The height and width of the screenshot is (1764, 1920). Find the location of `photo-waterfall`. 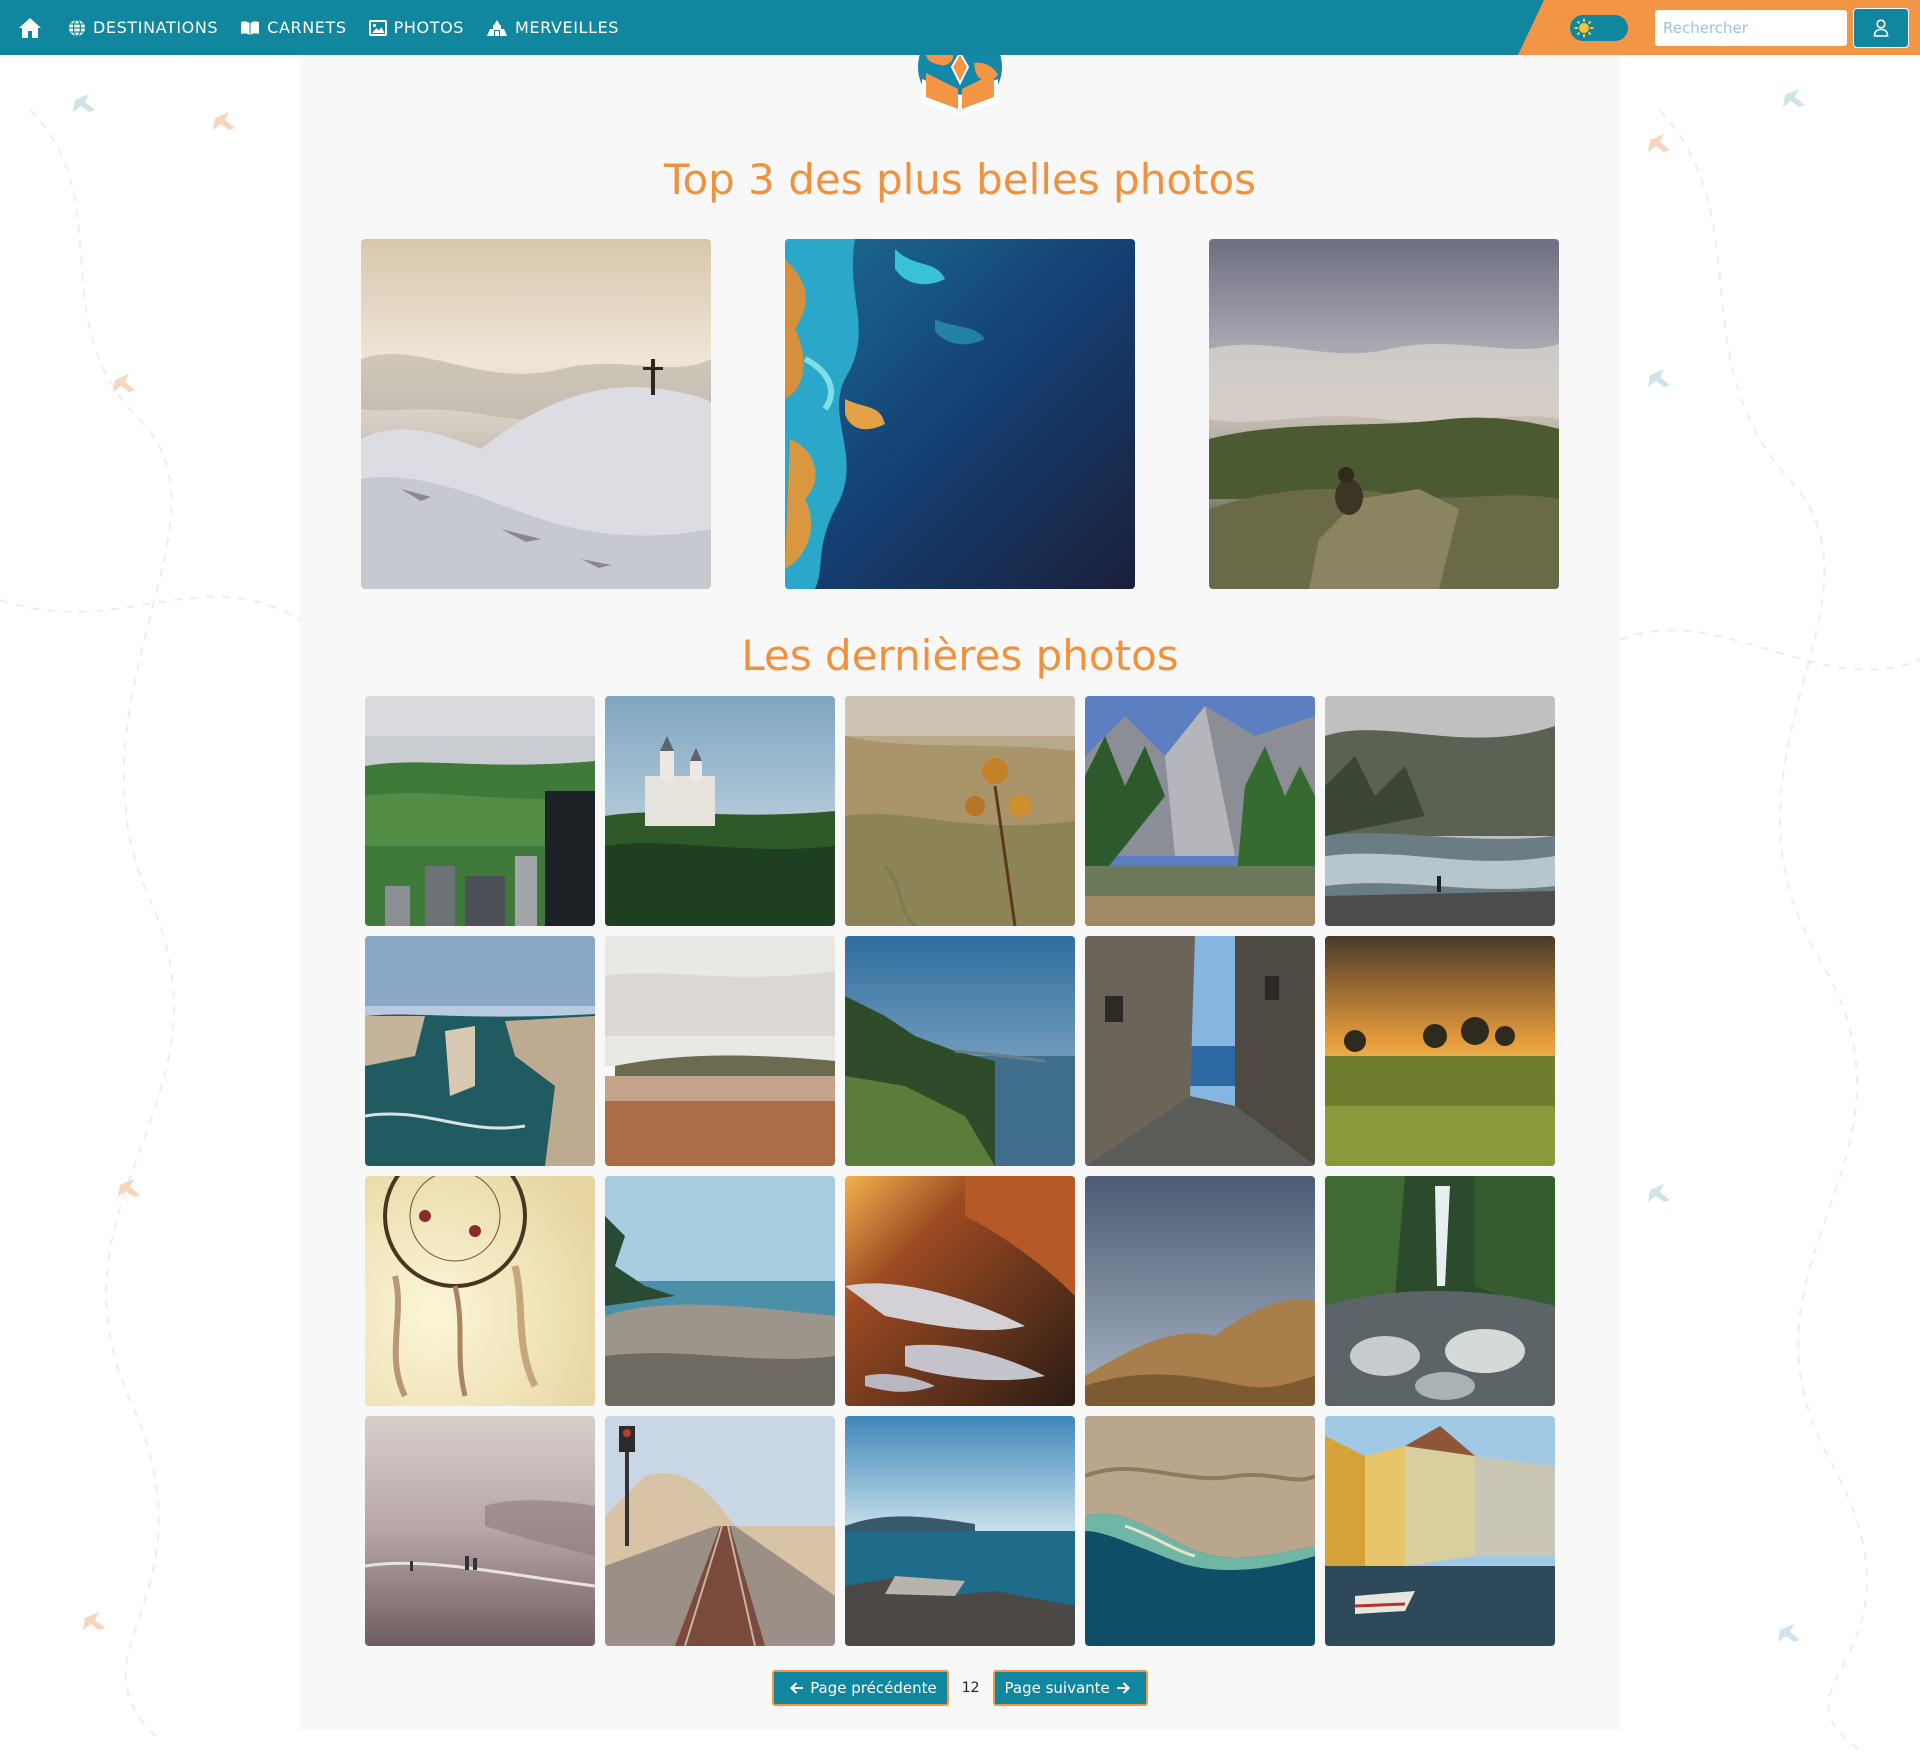

photo-waterfall is located at coordinates (1440, 1291).